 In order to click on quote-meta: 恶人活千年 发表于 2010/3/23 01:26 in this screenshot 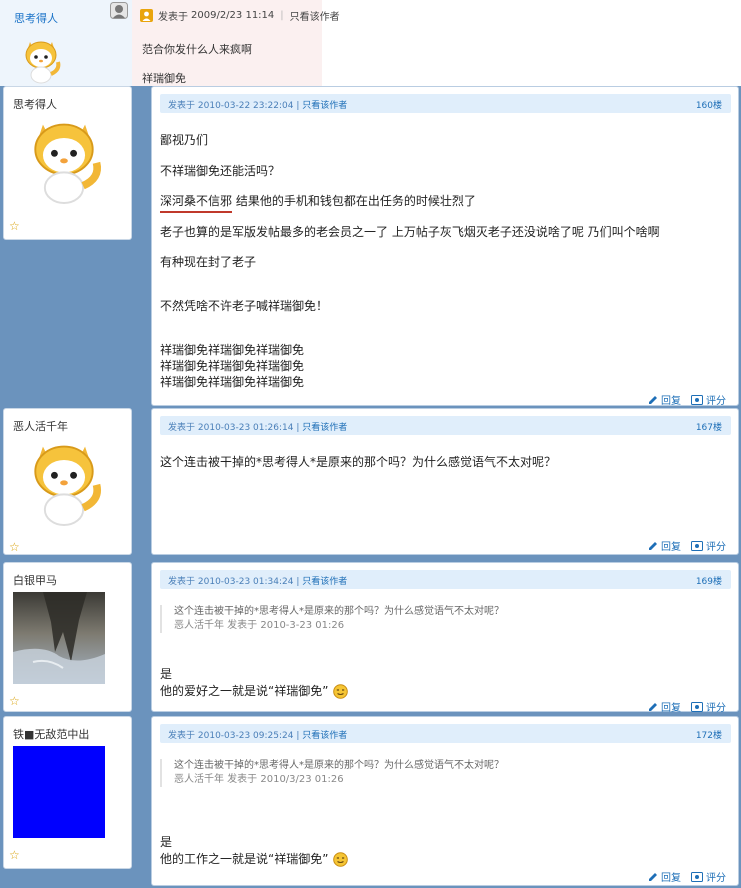, I will do `click(259, 779)`.